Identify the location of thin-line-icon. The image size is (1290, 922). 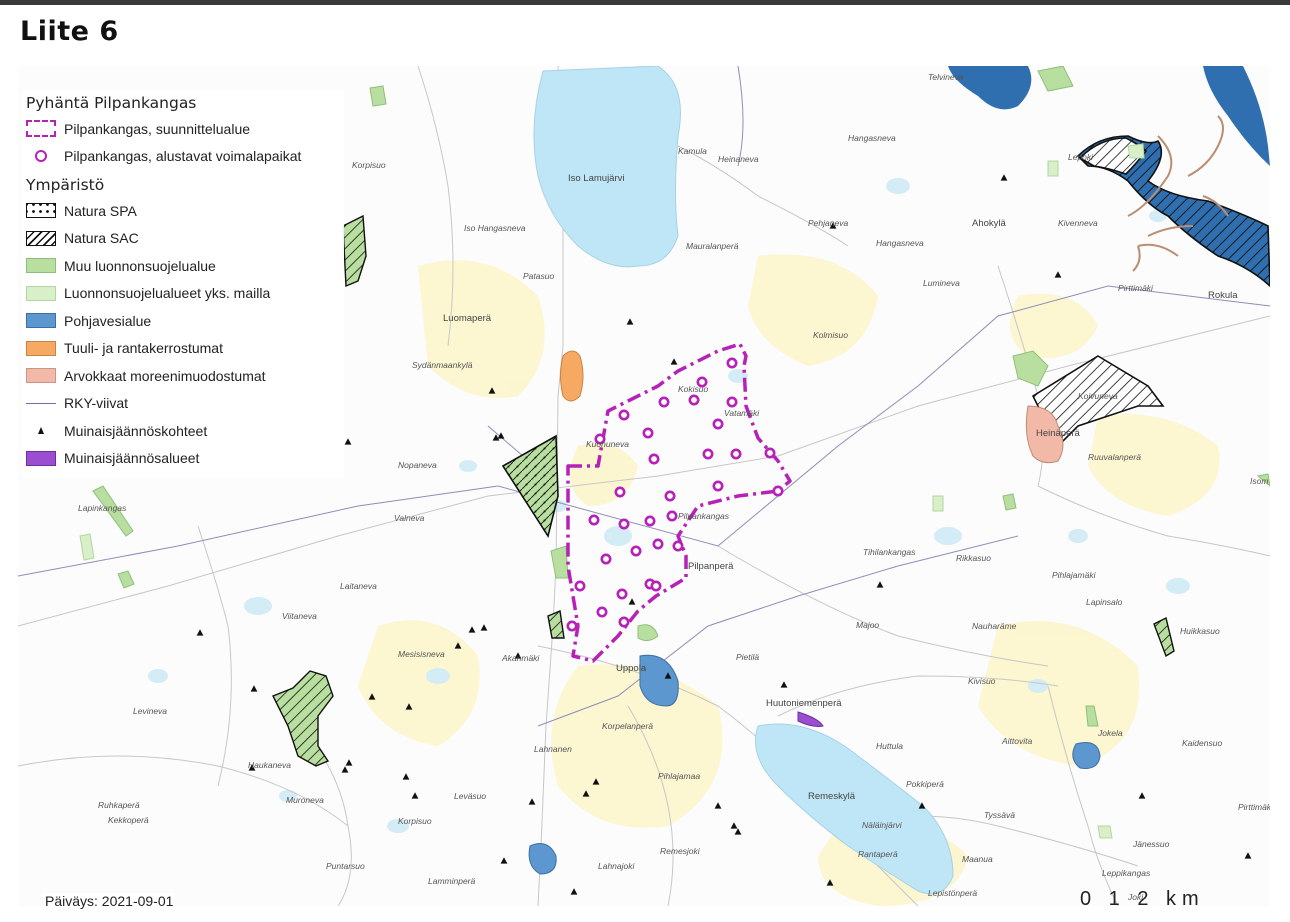
(41, 403).